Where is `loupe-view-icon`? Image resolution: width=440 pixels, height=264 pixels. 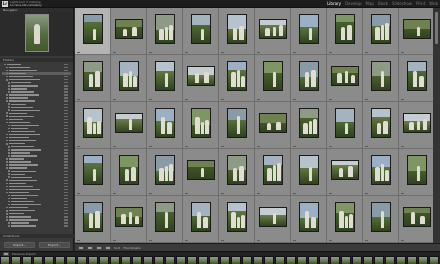 loupe-view-icon is located at coordinates (90, 247).